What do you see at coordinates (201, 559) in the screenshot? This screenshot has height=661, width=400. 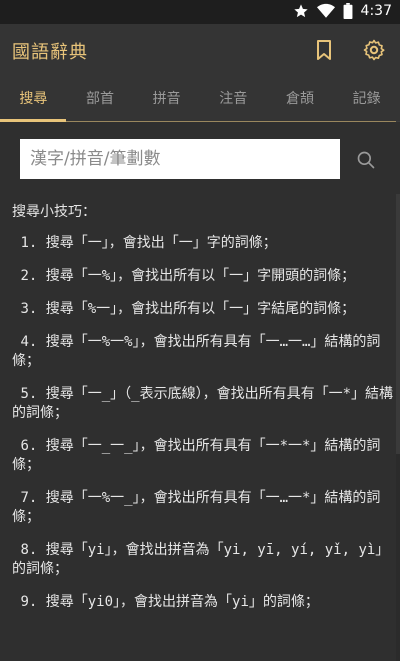 I see `tip-item: 8. 搜尋「yi」，會找出拼音為「yi, yī, yí, yǐ, yì」的詞條；` at bounding box center [201, 559].